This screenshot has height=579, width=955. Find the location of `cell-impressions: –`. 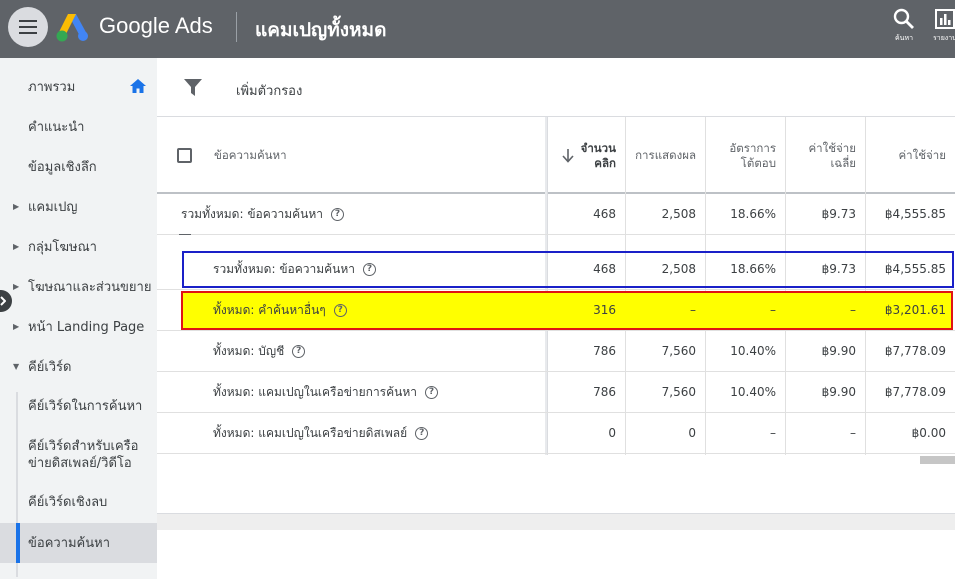

cell-impressions: – is located at coordinates (693, 310).